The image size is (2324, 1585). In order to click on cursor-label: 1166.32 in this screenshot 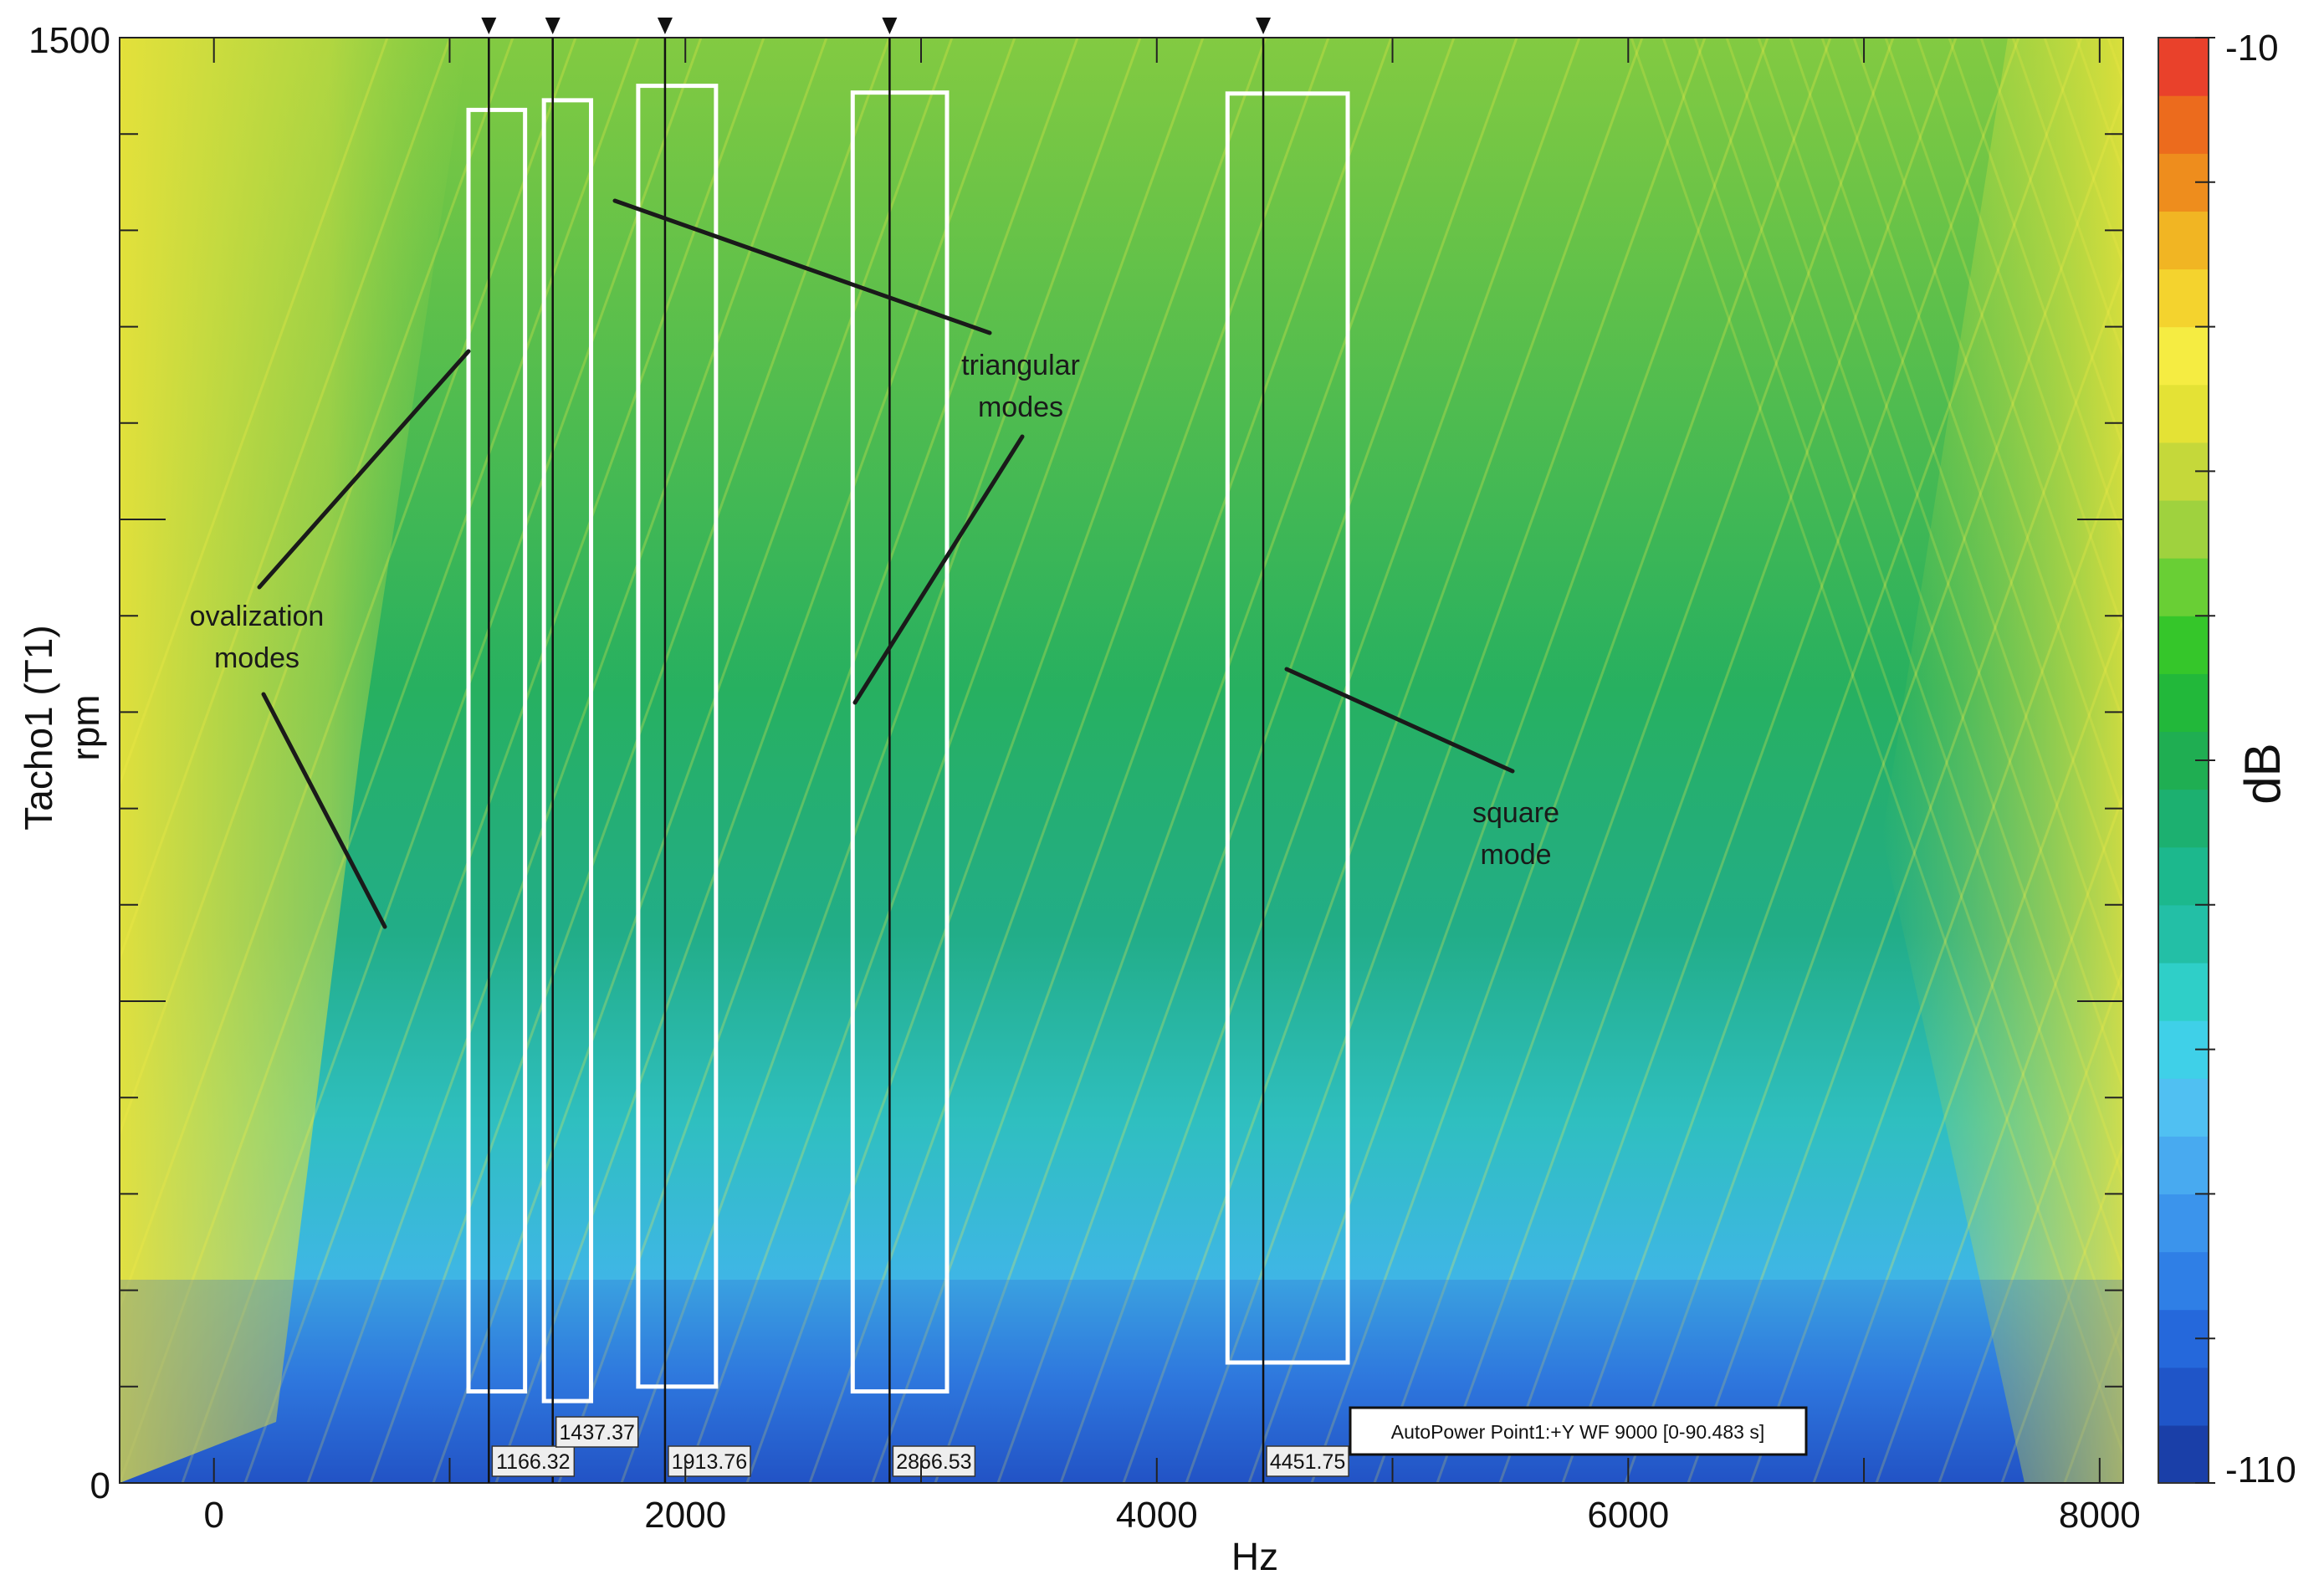, I will do `click(533, 1462)`.